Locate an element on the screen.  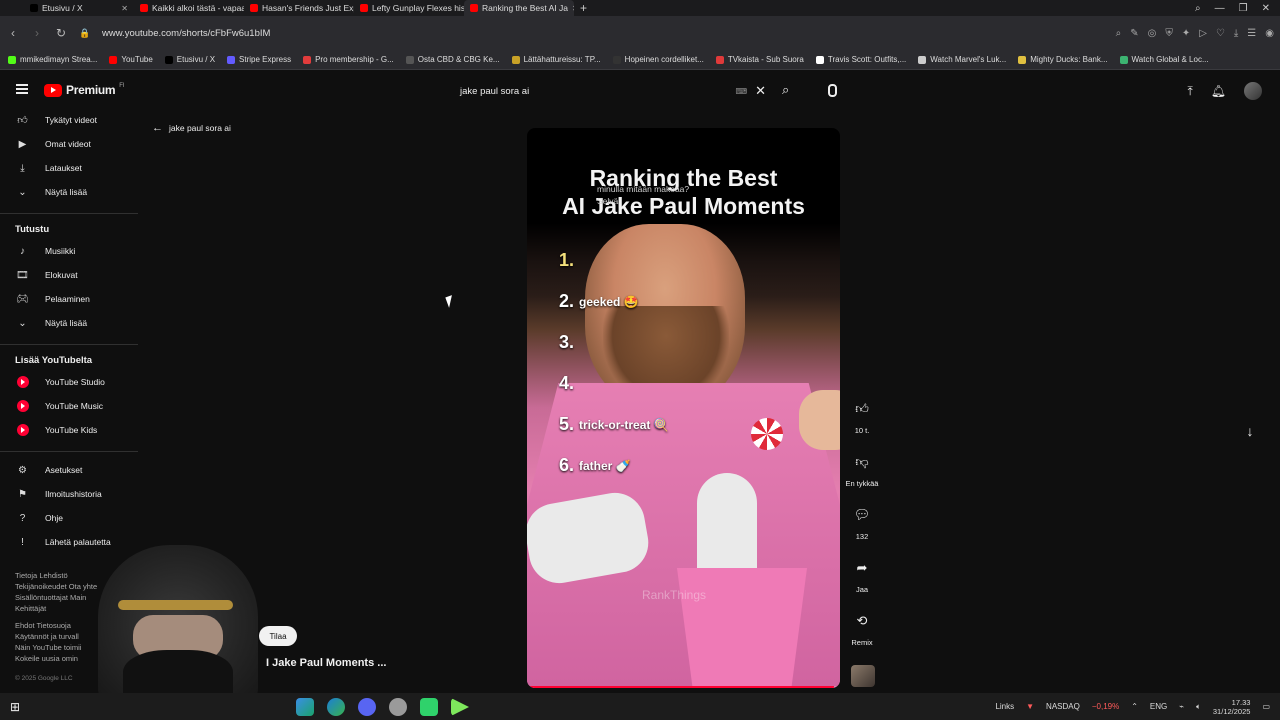
next-short-arrow-down-icon: ↓ is located at coordinates (1250, 434).